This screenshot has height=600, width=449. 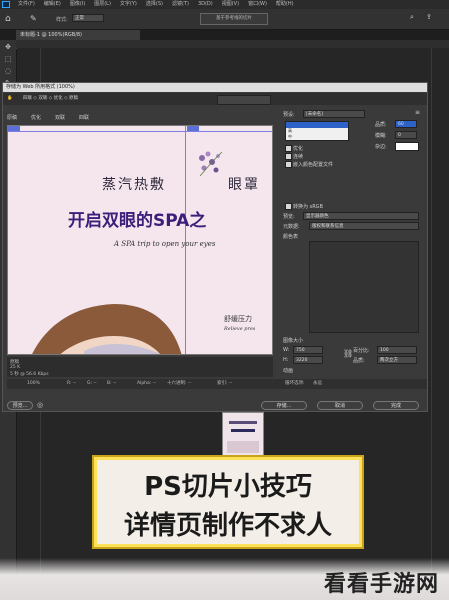 What do you see at coordinates (298, 157) in the screenshot?
I see `progressive-label: 连续` at bounding box center [298, 157].